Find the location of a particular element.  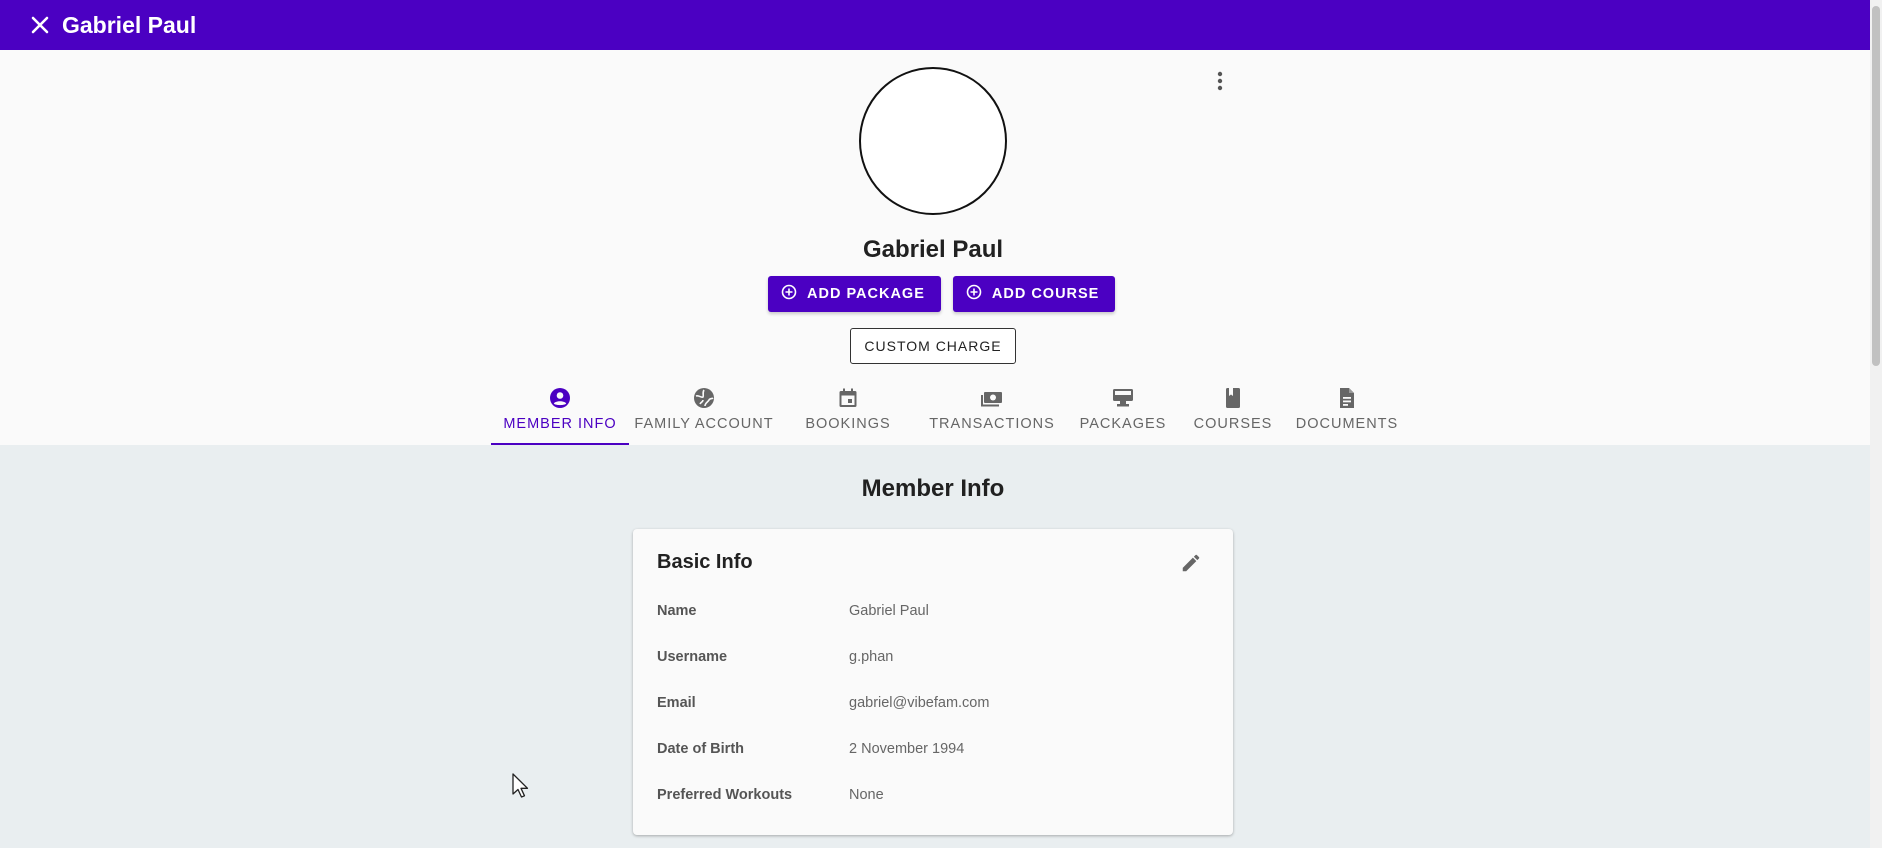

close-icon is located at coordinates (40, 25).